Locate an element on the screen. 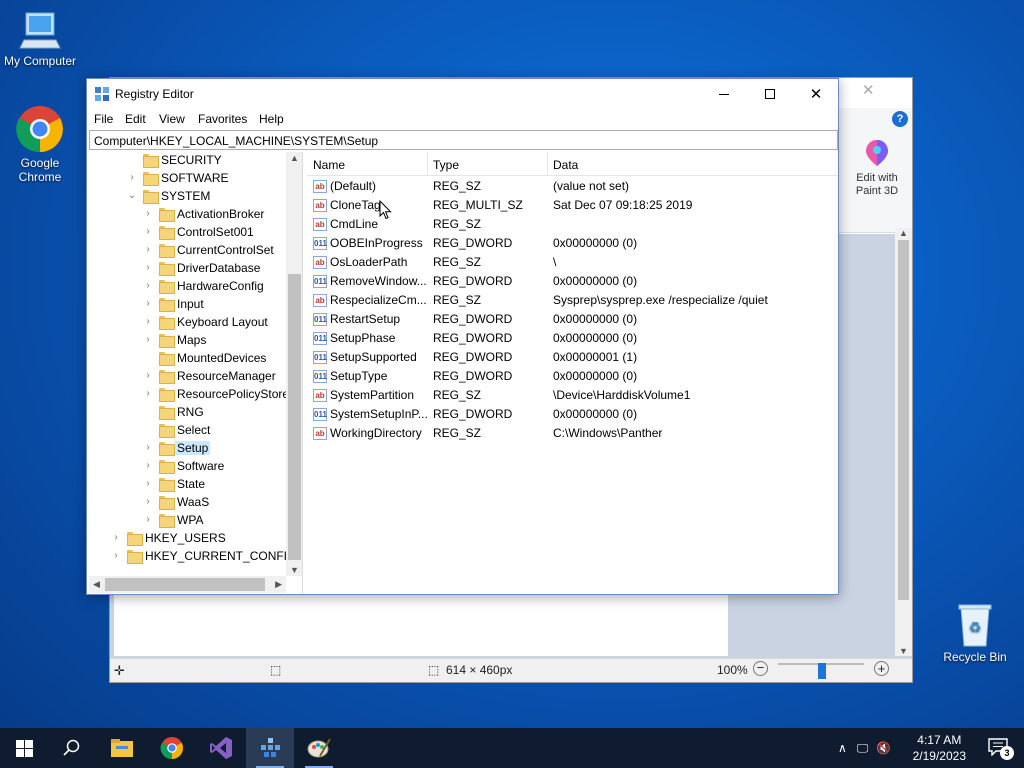 The image size is (1024, 768). taskbar-file-explorer is located at coordinates (122, 748).